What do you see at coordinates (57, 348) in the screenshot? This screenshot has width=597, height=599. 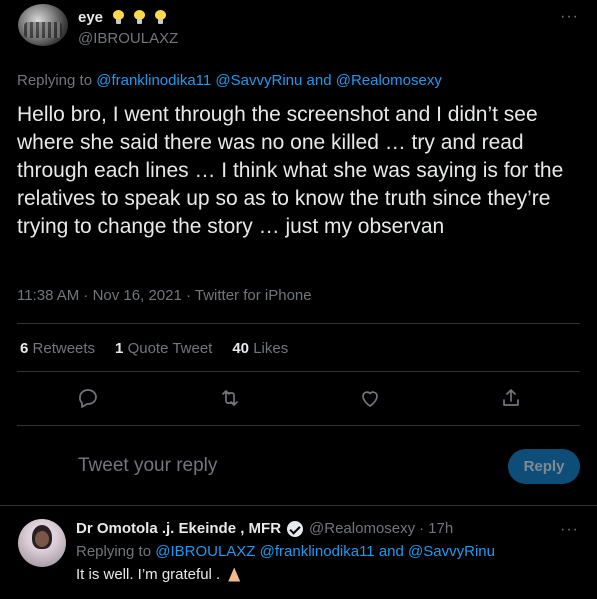 I see `retweets-stat: 6 Retweets` at bounding box center [57, 348].